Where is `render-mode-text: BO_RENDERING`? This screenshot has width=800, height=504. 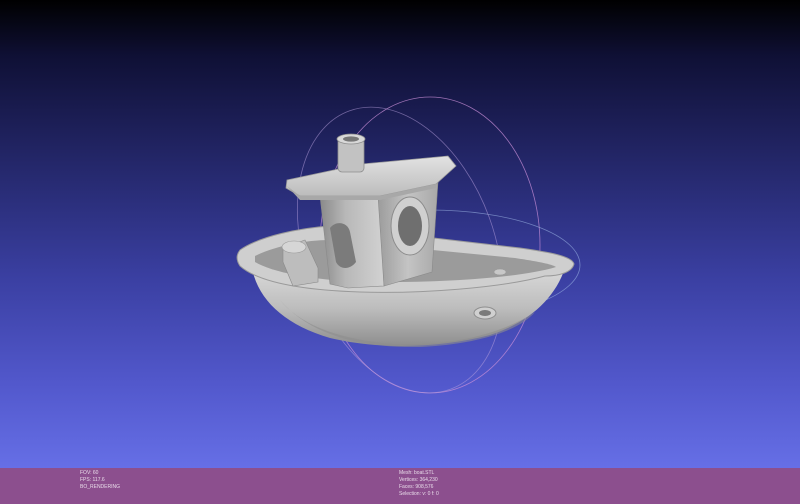
render-mode-text: BO_RENDERING is located at coordinates (100, 487).